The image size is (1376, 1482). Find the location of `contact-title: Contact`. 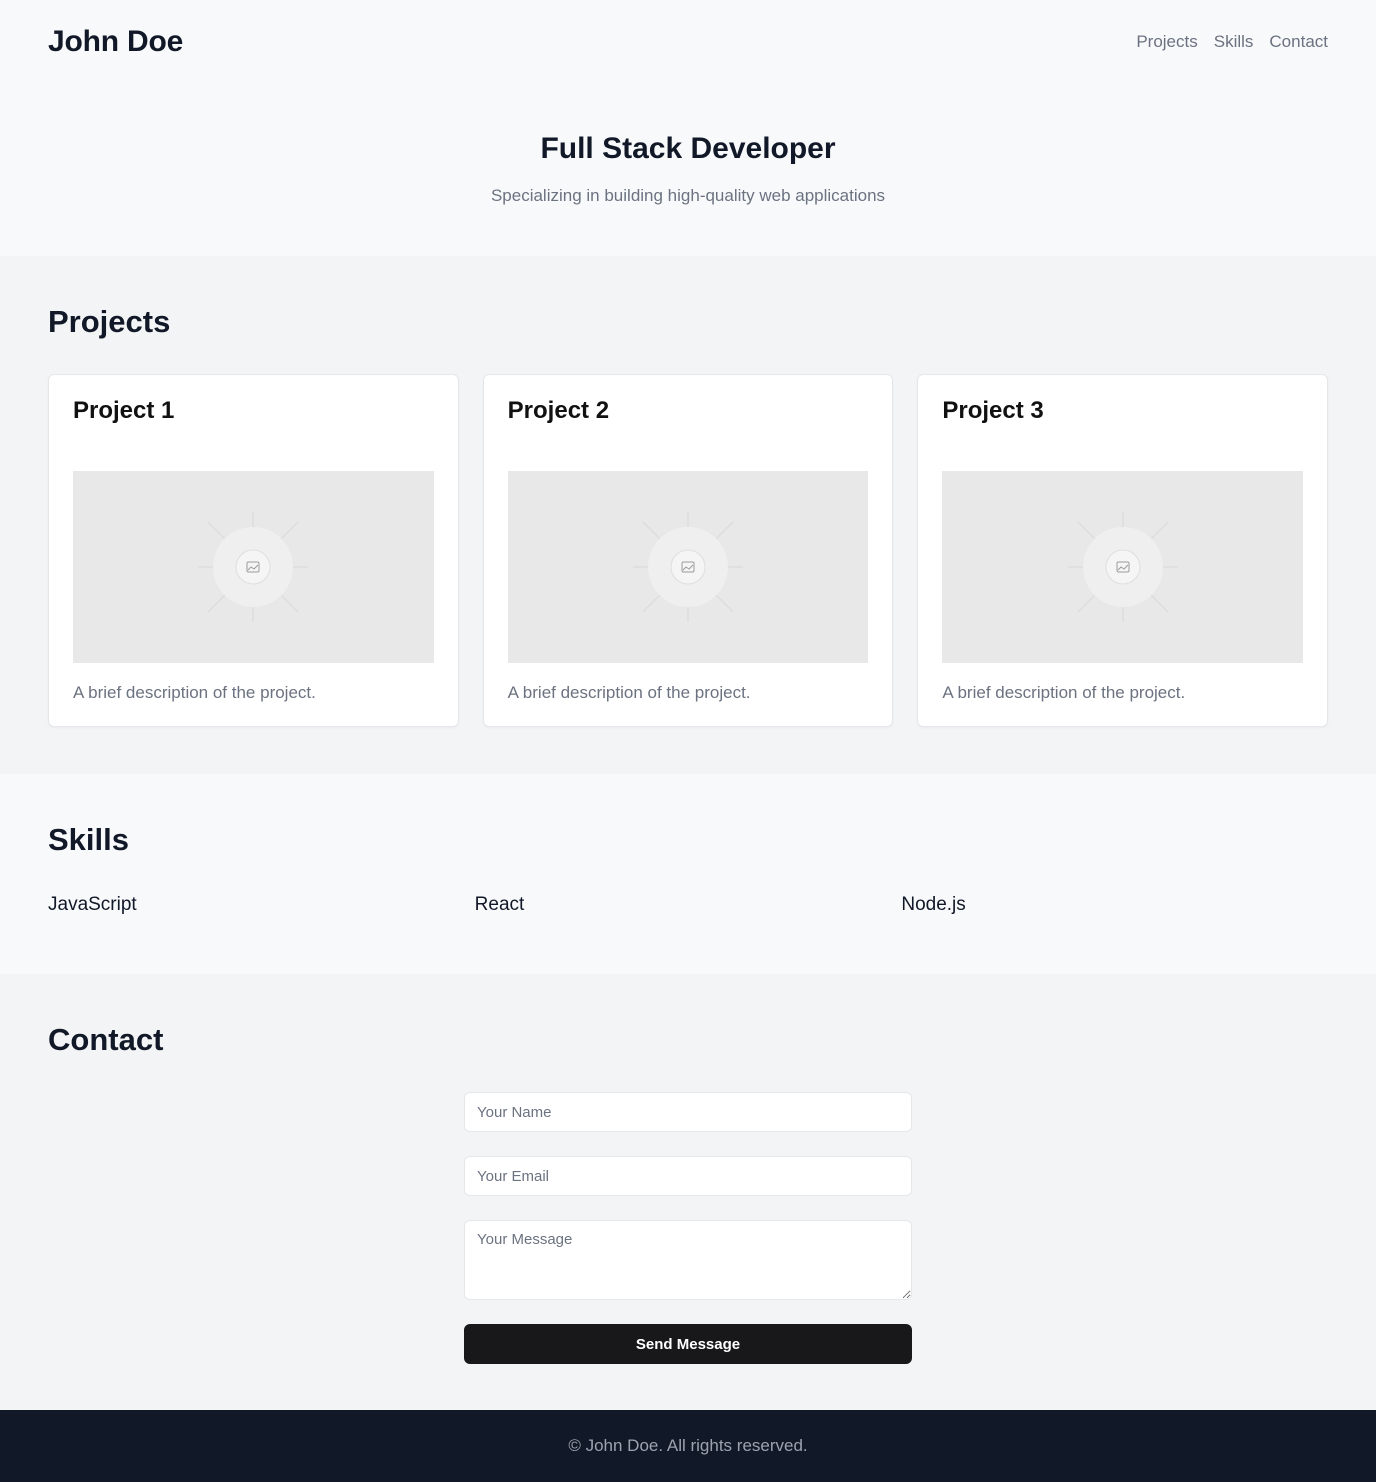

contact-title: Contact is located at coordinates (106, 1039).